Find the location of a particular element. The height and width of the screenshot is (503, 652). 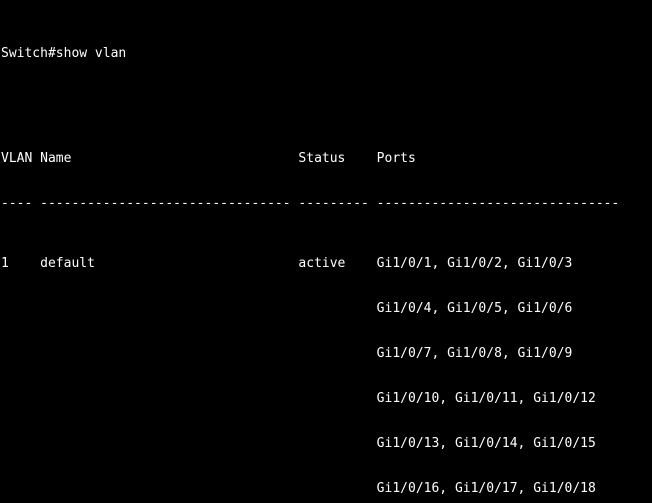

table-row-ports-cont: Gi1/0/10, Gi1/0/11, Gi1/0/12 is located at coordinates (298, 398).